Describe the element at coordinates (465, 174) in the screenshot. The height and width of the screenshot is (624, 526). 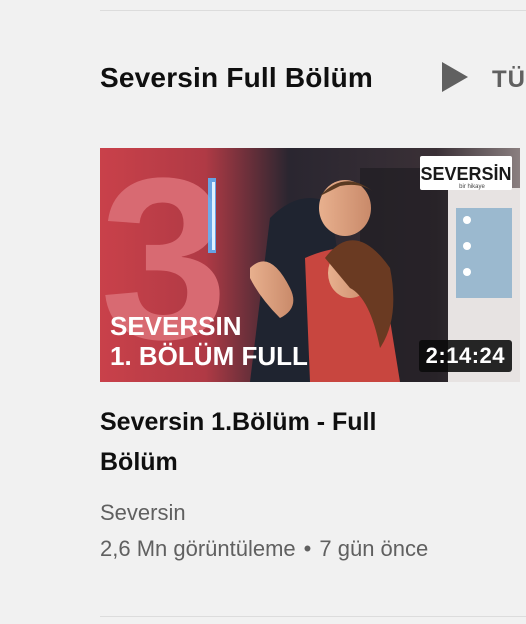
I see `channel-logo: SEVERSİN` at that location.